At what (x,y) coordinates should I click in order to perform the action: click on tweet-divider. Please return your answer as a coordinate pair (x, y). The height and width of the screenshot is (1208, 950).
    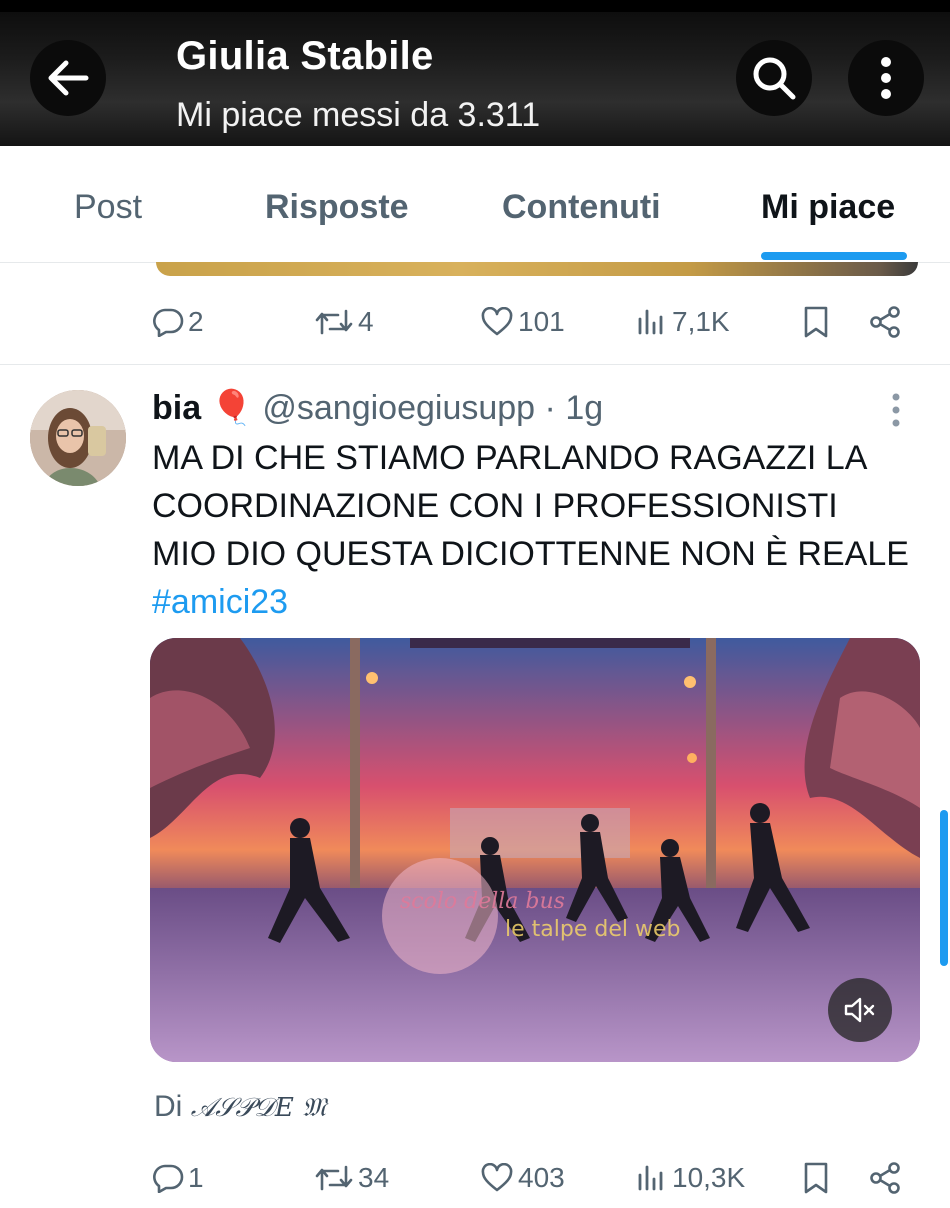
    Looking at the image, I should click on (475, 364).